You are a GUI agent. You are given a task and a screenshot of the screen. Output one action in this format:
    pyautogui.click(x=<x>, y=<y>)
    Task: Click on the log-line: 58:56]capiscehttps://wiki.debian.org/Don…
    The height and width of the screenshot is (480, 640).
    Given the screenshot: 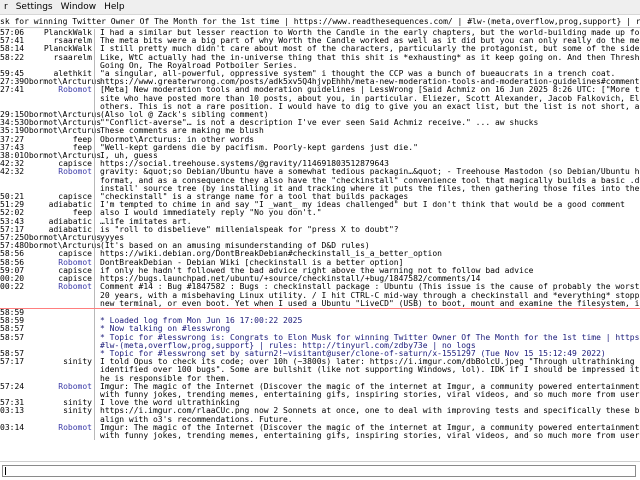 What is the action you would take?
    pyautogui.click(x=320, y=254)
    